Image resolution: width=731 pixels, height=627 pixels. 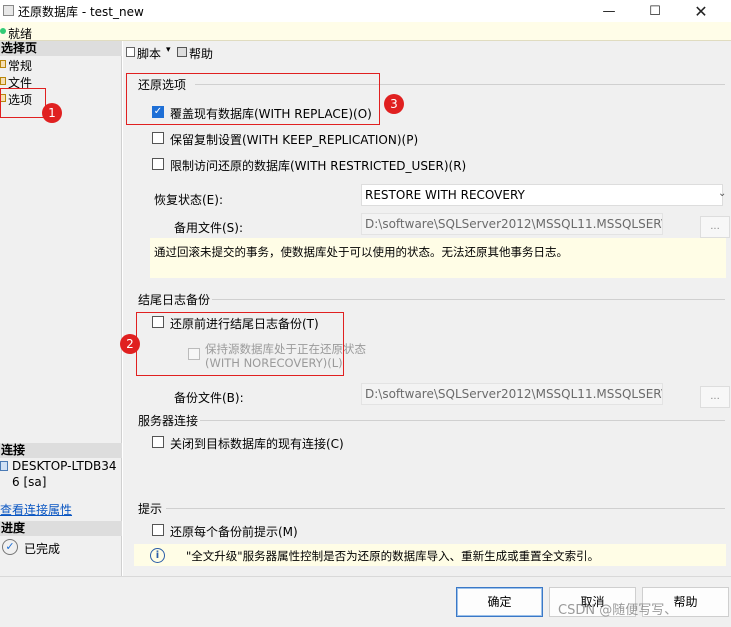 What do you see at coordinates (701, 11) in the screenshot?
I see `close-button: ✕` at bounding box center [701, 11].